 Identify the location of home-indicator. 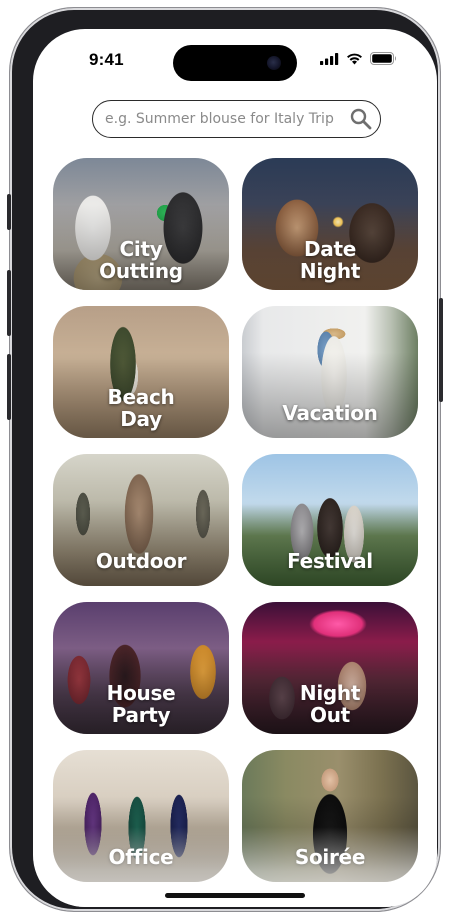
(235, 895).